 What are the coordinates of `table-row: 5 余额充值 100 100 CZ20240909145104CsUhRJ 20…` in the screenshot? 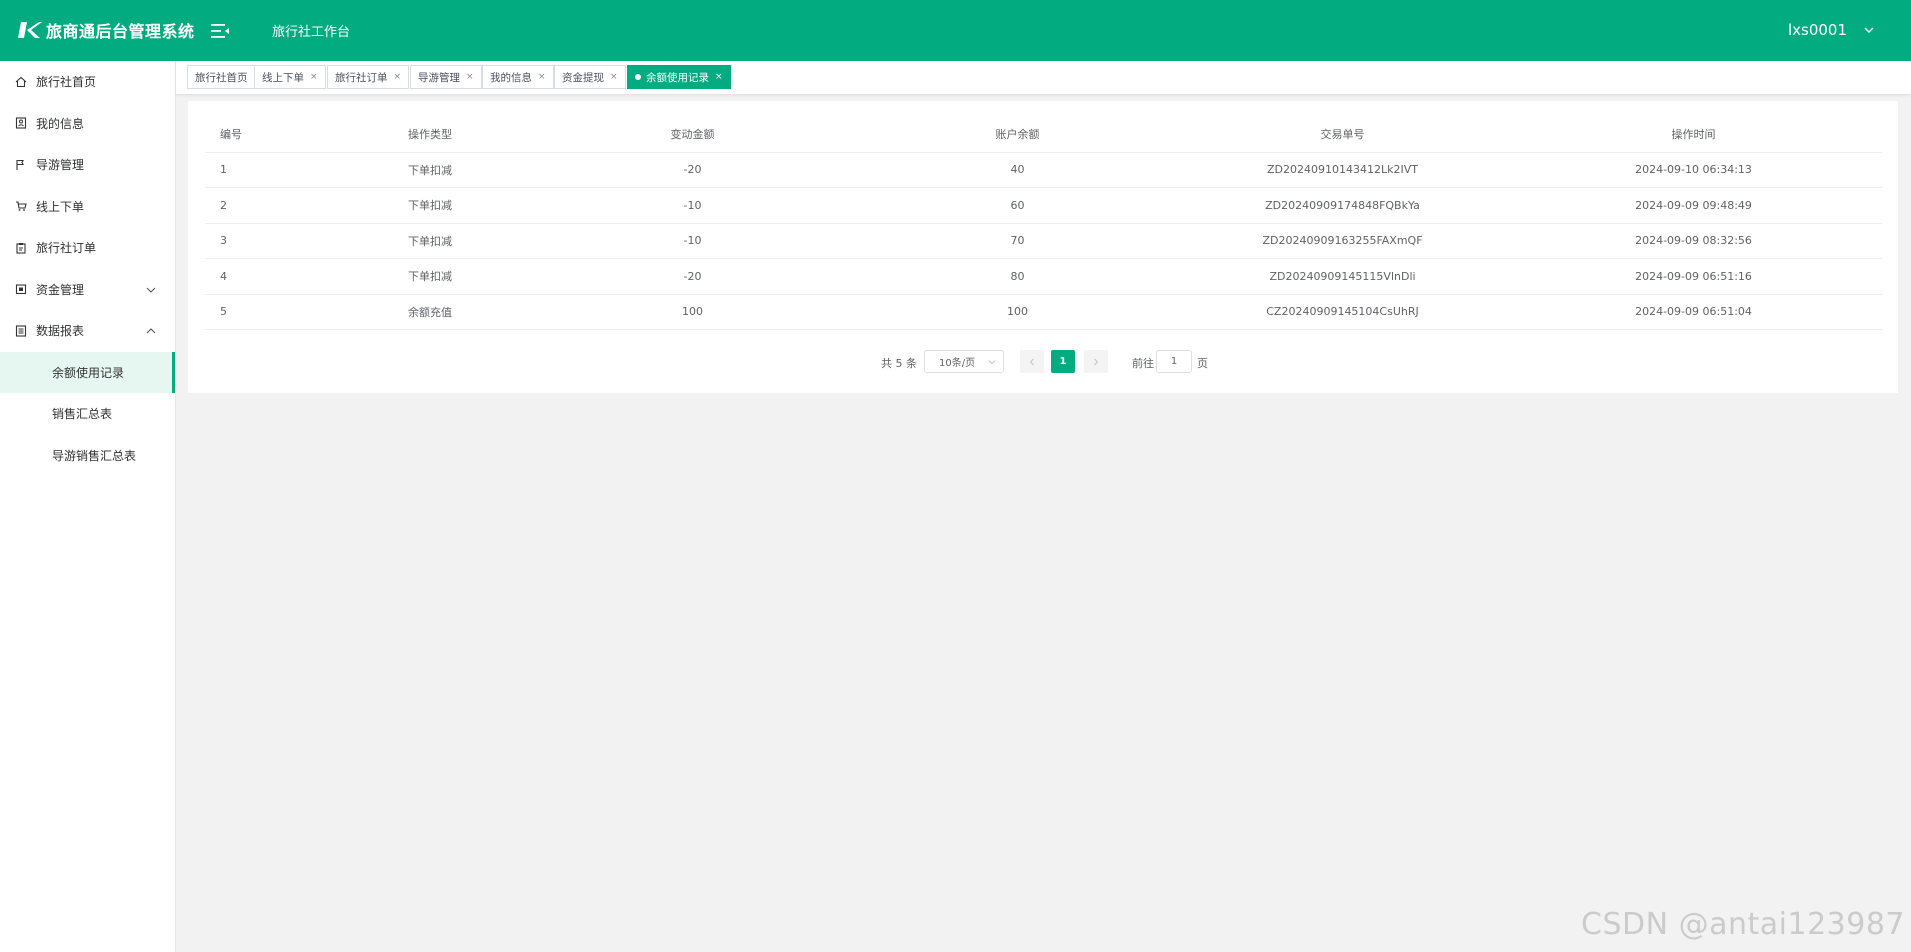 It's located at (1043, 312).